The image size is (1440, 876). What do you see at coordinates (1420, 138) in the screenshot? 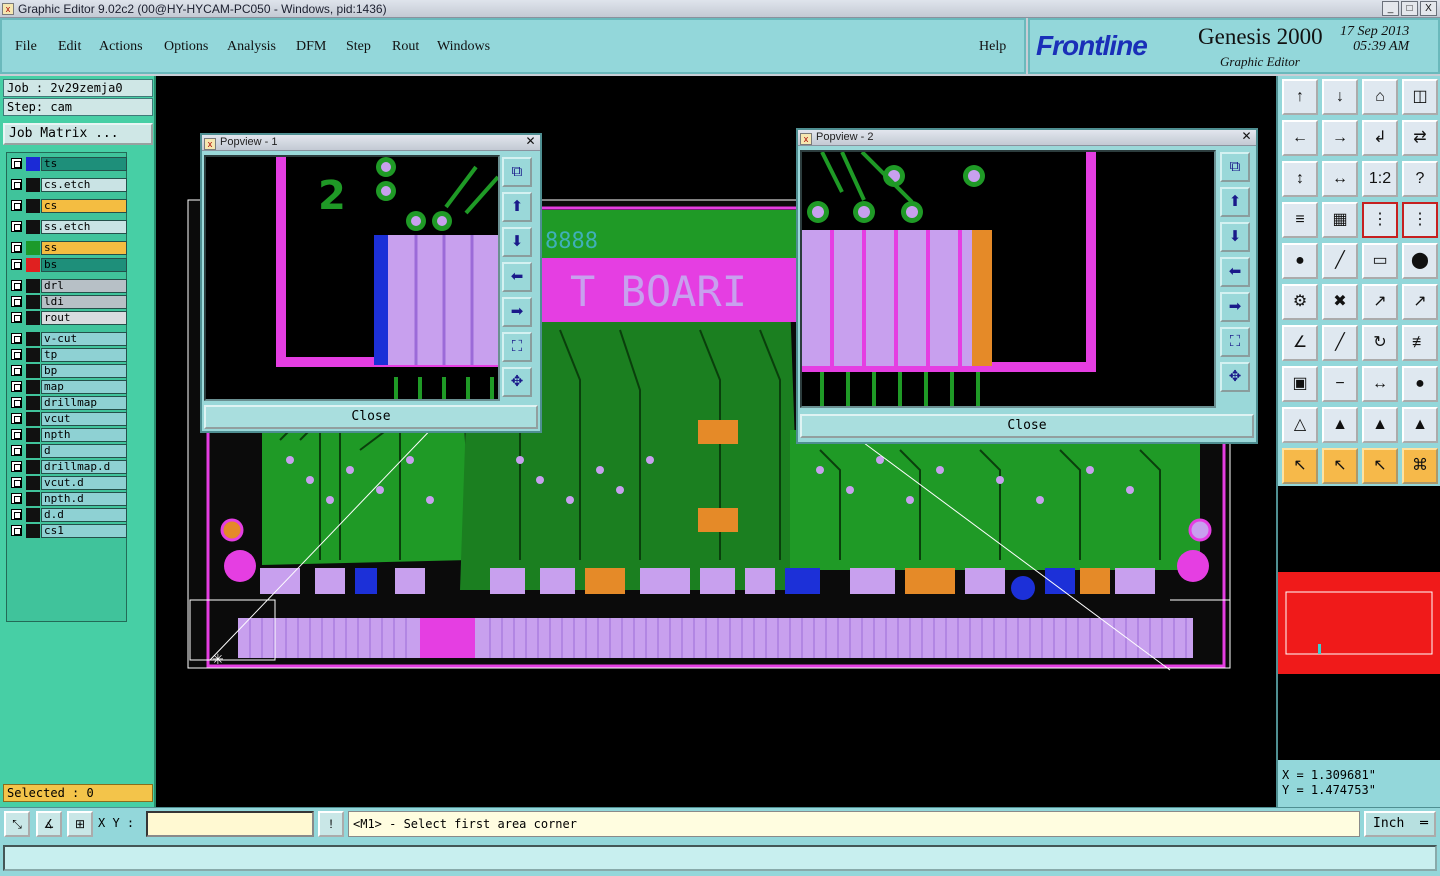
I see `swap-icon: ⇄` at bounding box center [1420, 138].